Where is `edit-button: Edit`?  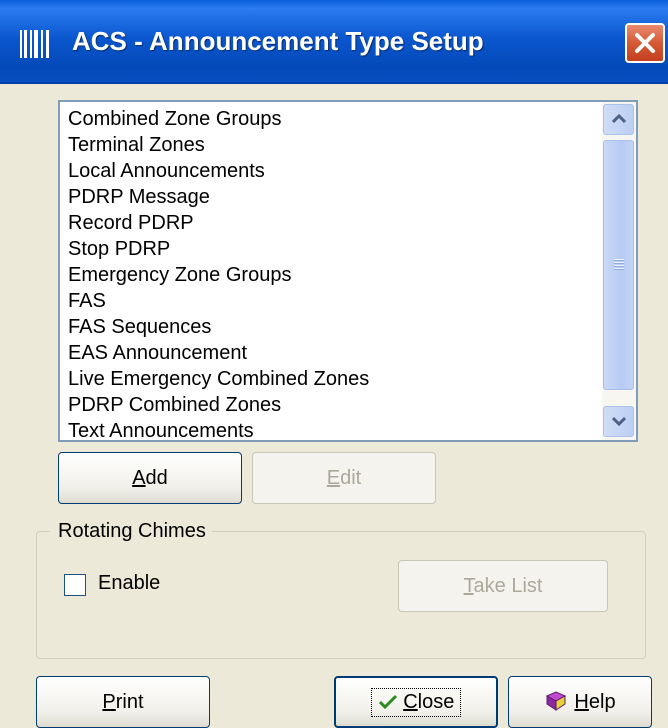 edit-button: Edit is located at coordinates (344, 478).